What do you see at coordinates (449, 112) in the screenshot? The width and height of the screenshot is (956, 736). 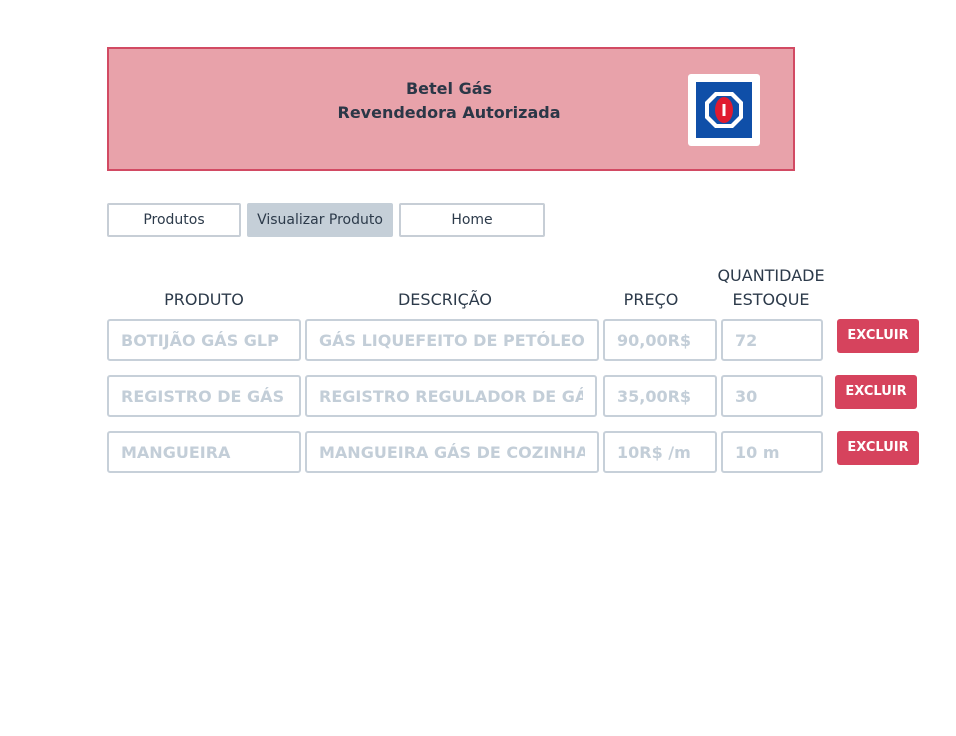 I see `header-title-line2: Revendedora Autorizada` at bounding box center [449, 112].